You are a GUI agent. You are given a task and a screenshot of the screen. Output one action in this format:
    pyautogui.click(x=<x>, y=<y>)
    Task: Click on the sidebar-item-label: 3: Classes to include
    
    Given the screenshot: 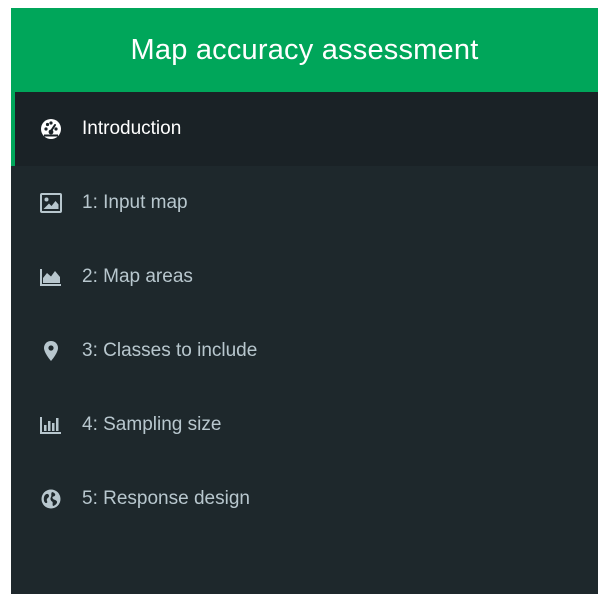 What is the action you would take?
    pyautogui.click(x=170, y=350)
    